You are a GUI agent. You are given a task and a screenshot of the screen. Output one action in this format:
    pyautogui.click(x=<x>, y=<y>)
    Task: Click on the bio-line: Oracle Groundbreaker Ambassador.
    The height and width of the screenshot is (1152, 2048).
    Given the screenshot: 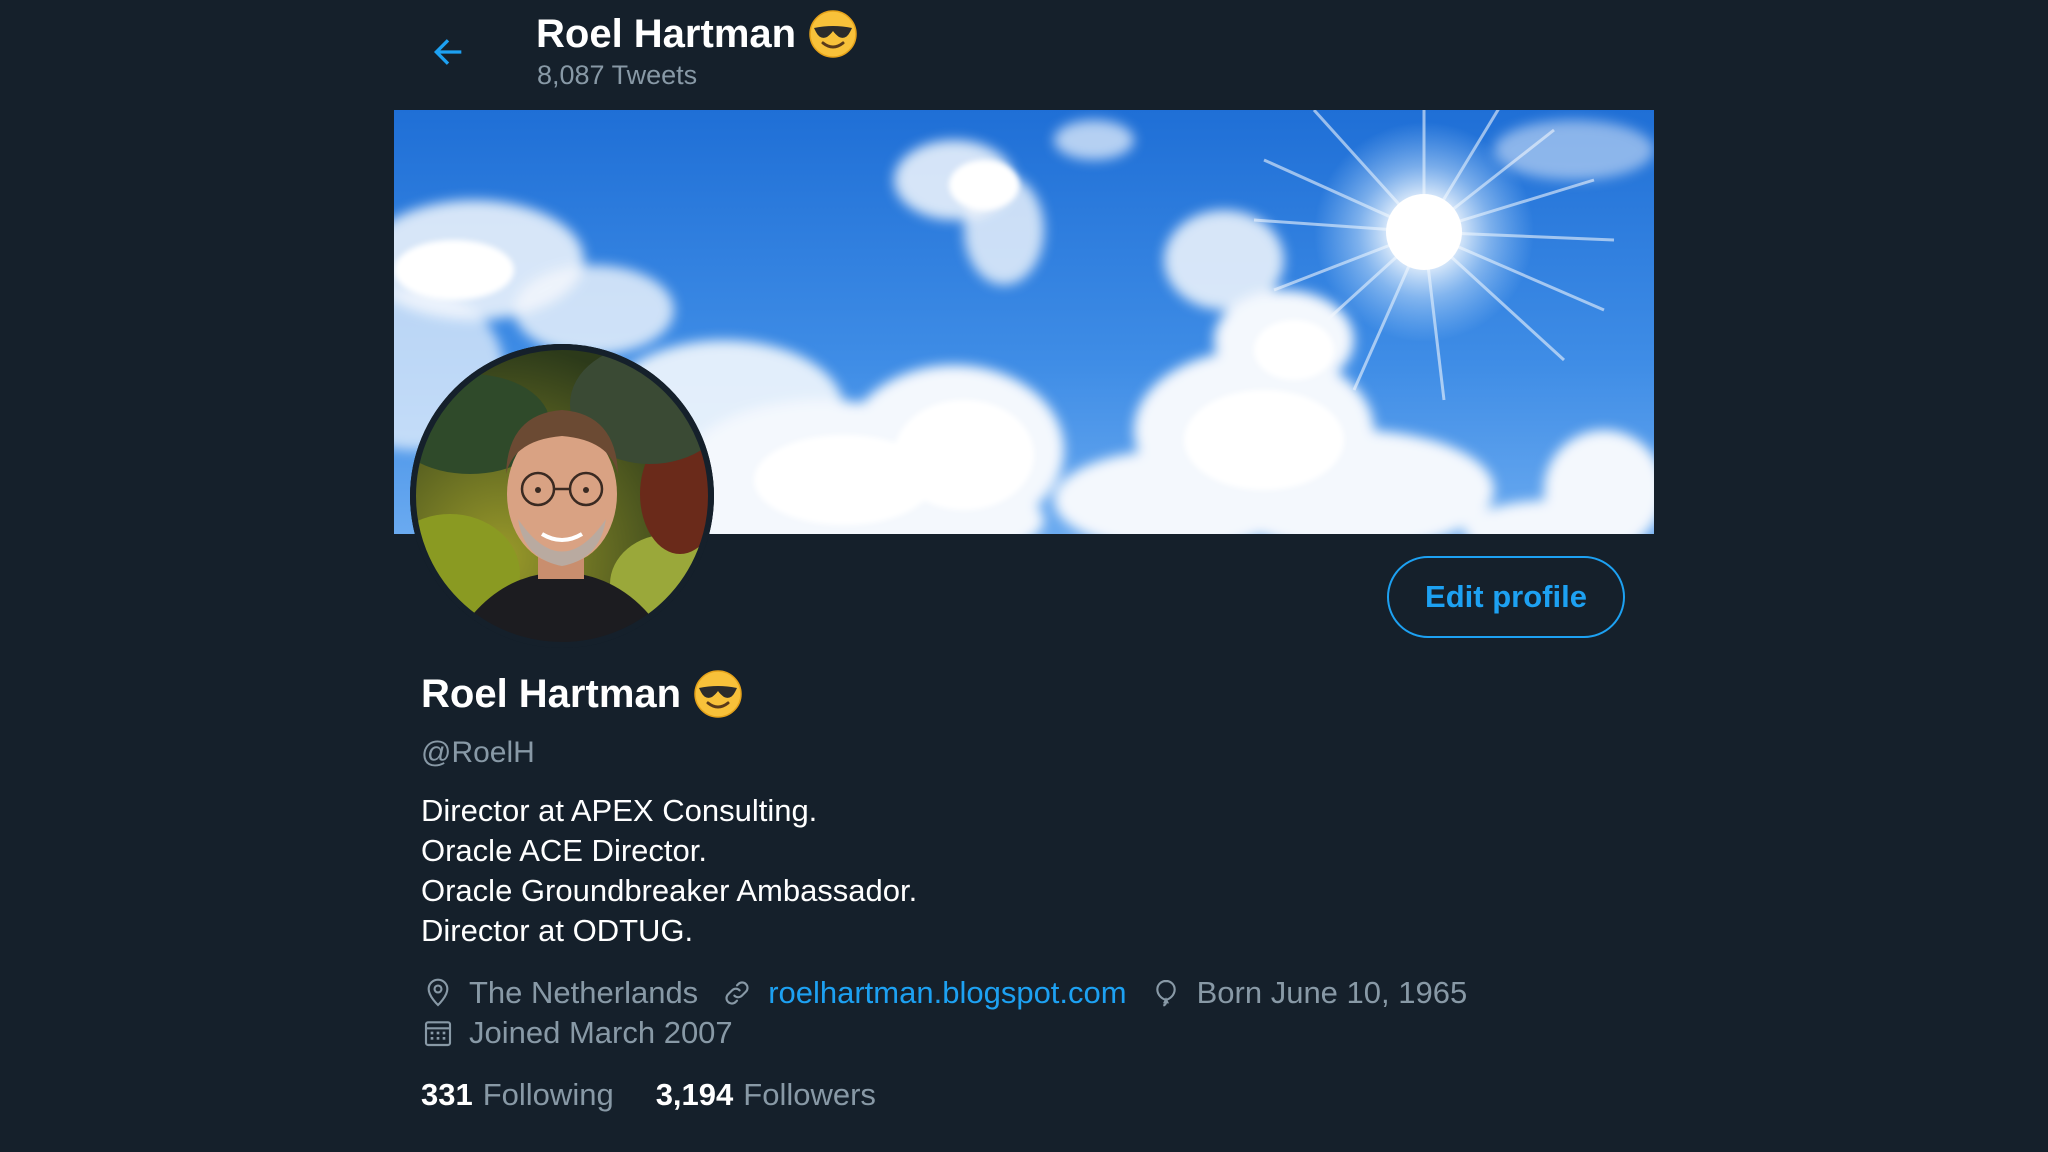 What is the action you would take?
    pyautogui.click(x=669, y=890)
    